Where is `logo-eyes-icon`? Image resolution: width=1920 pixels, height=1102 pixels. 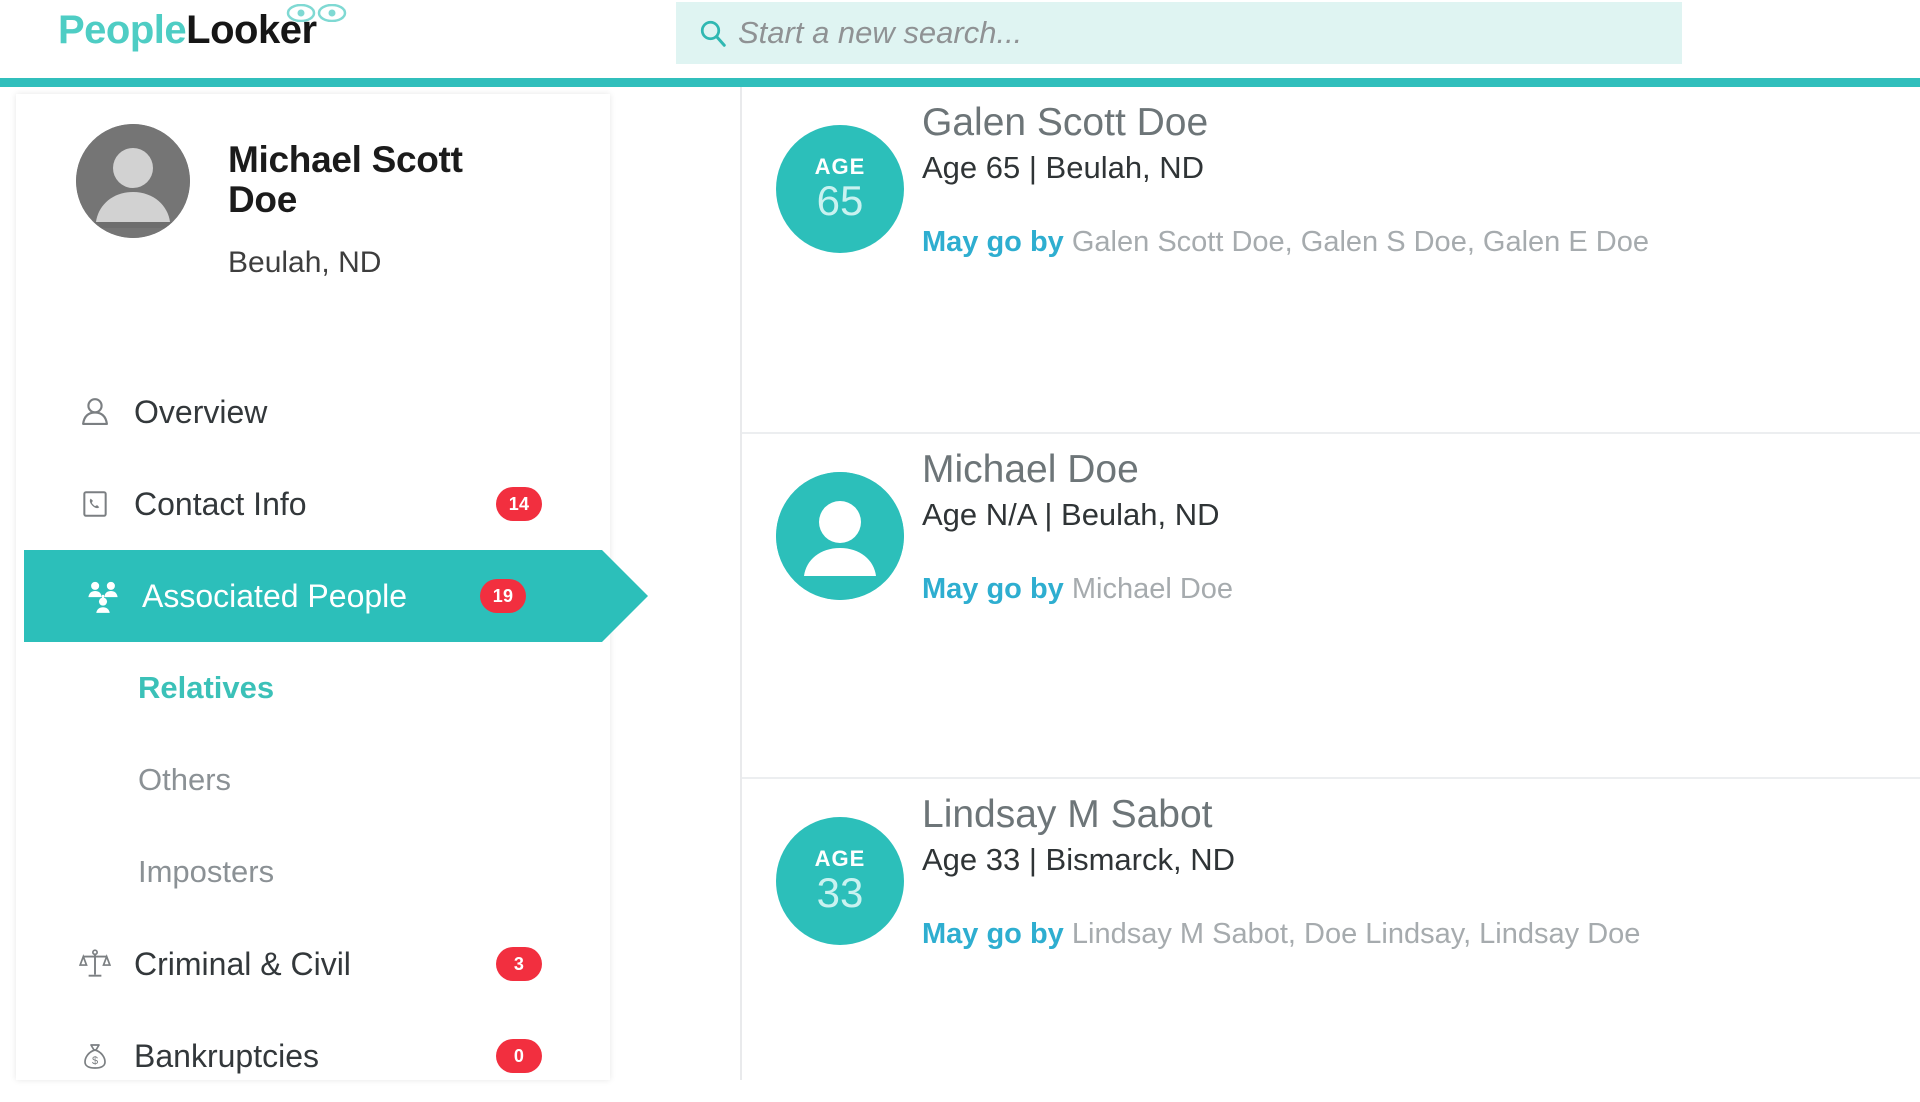
logo-eyes-icon is located at coordinates (316, 13).